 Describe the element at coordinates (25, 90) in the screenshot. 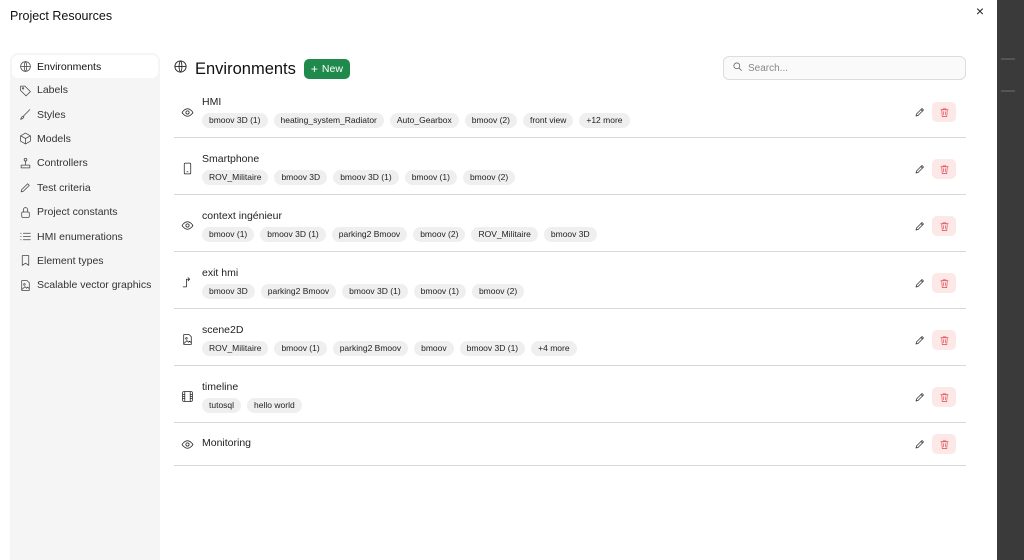

I see `tag-icon` at that location.